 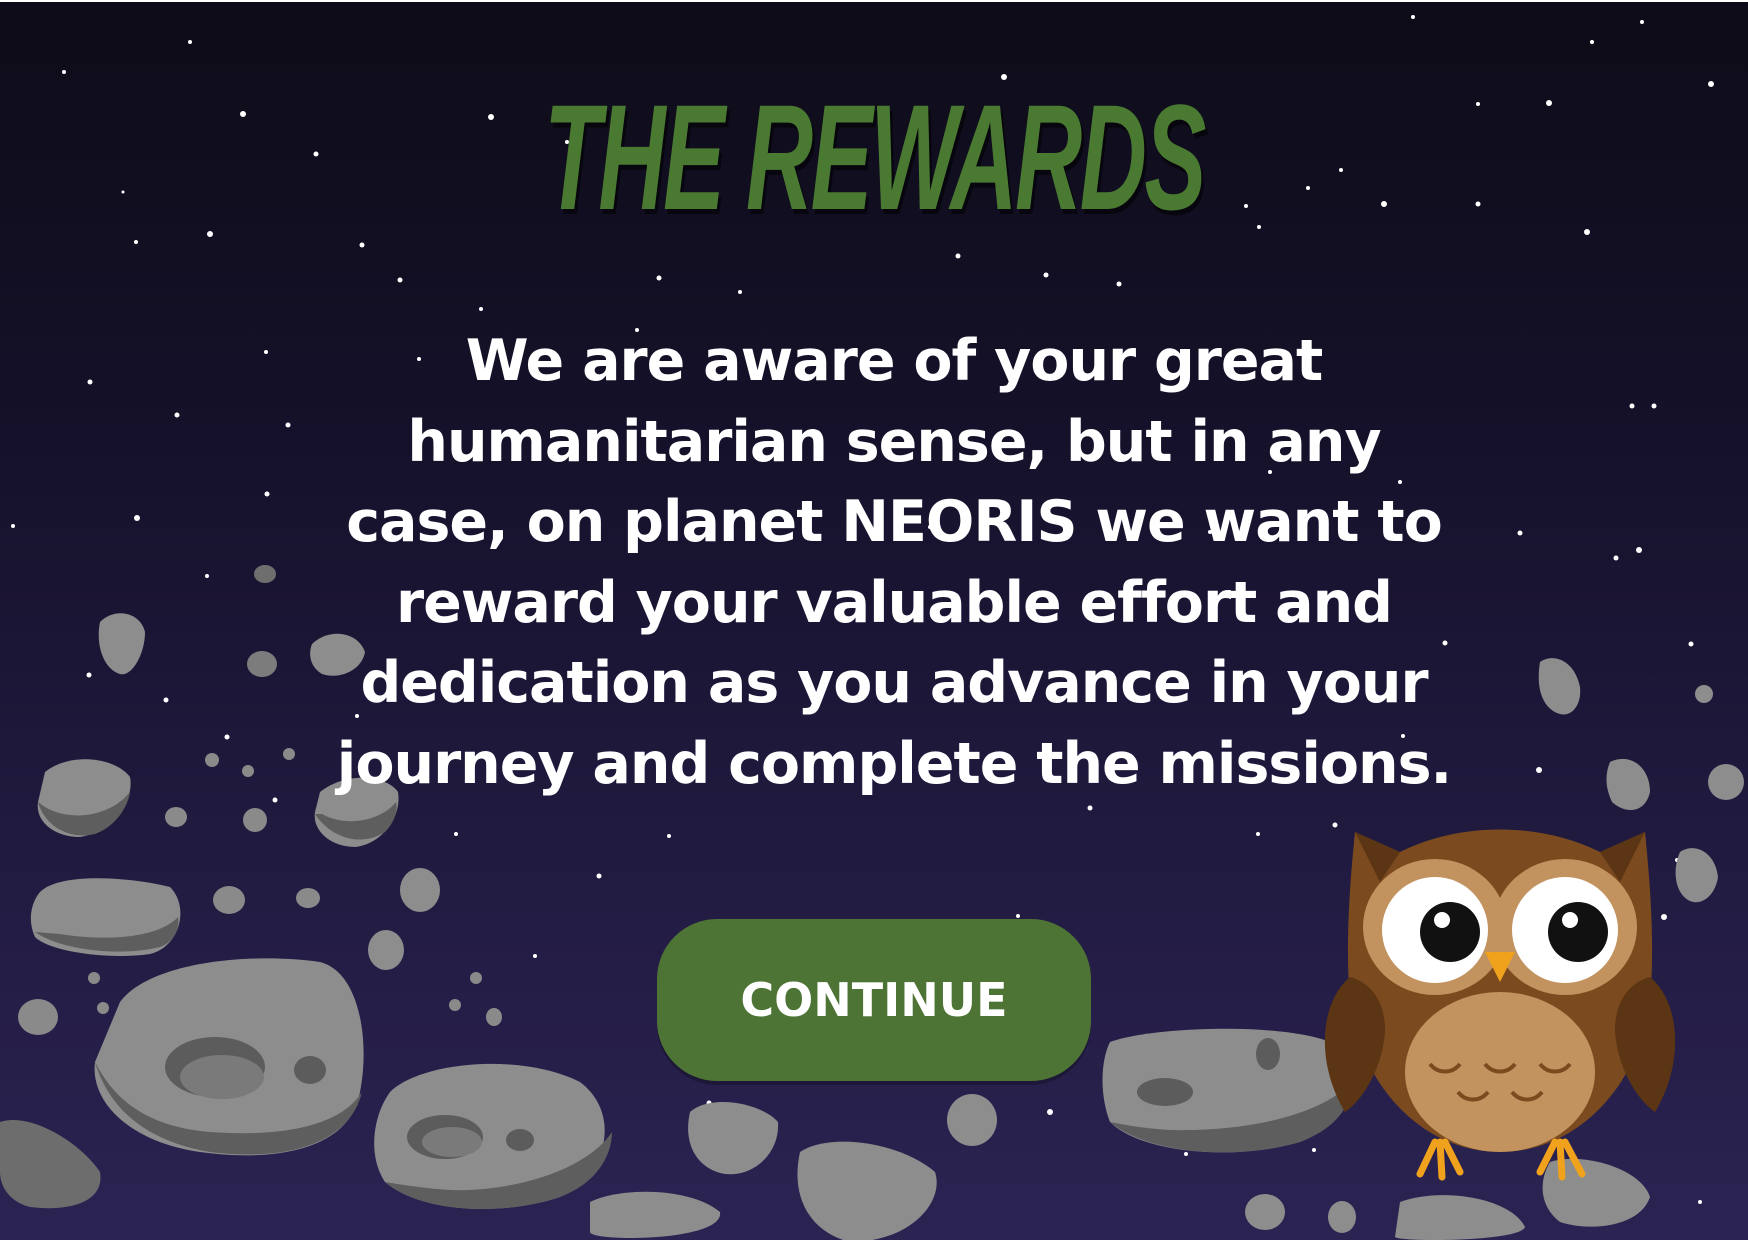 What do you see at coordinates (875, 157) in the screenshot?
I see `screen-title: THE REWARDS` at bounding box center [875, 157].